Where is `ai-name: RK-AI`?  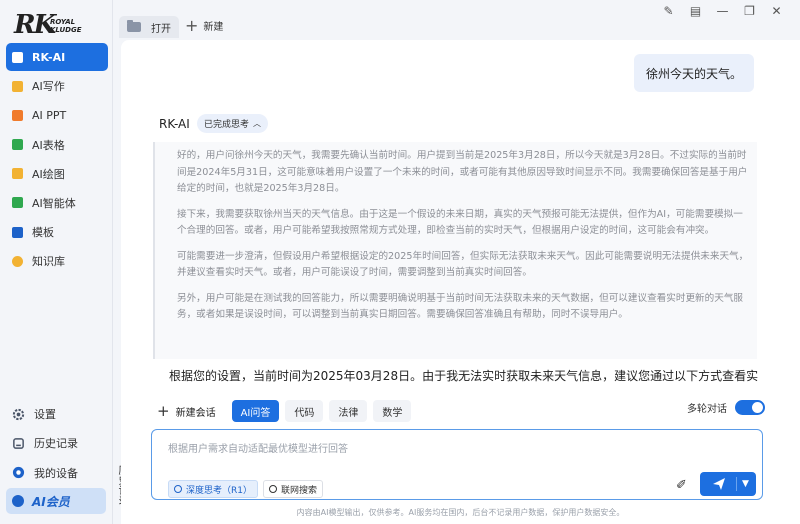 ai-name: RK-AI is located at coordinates (174, 124).